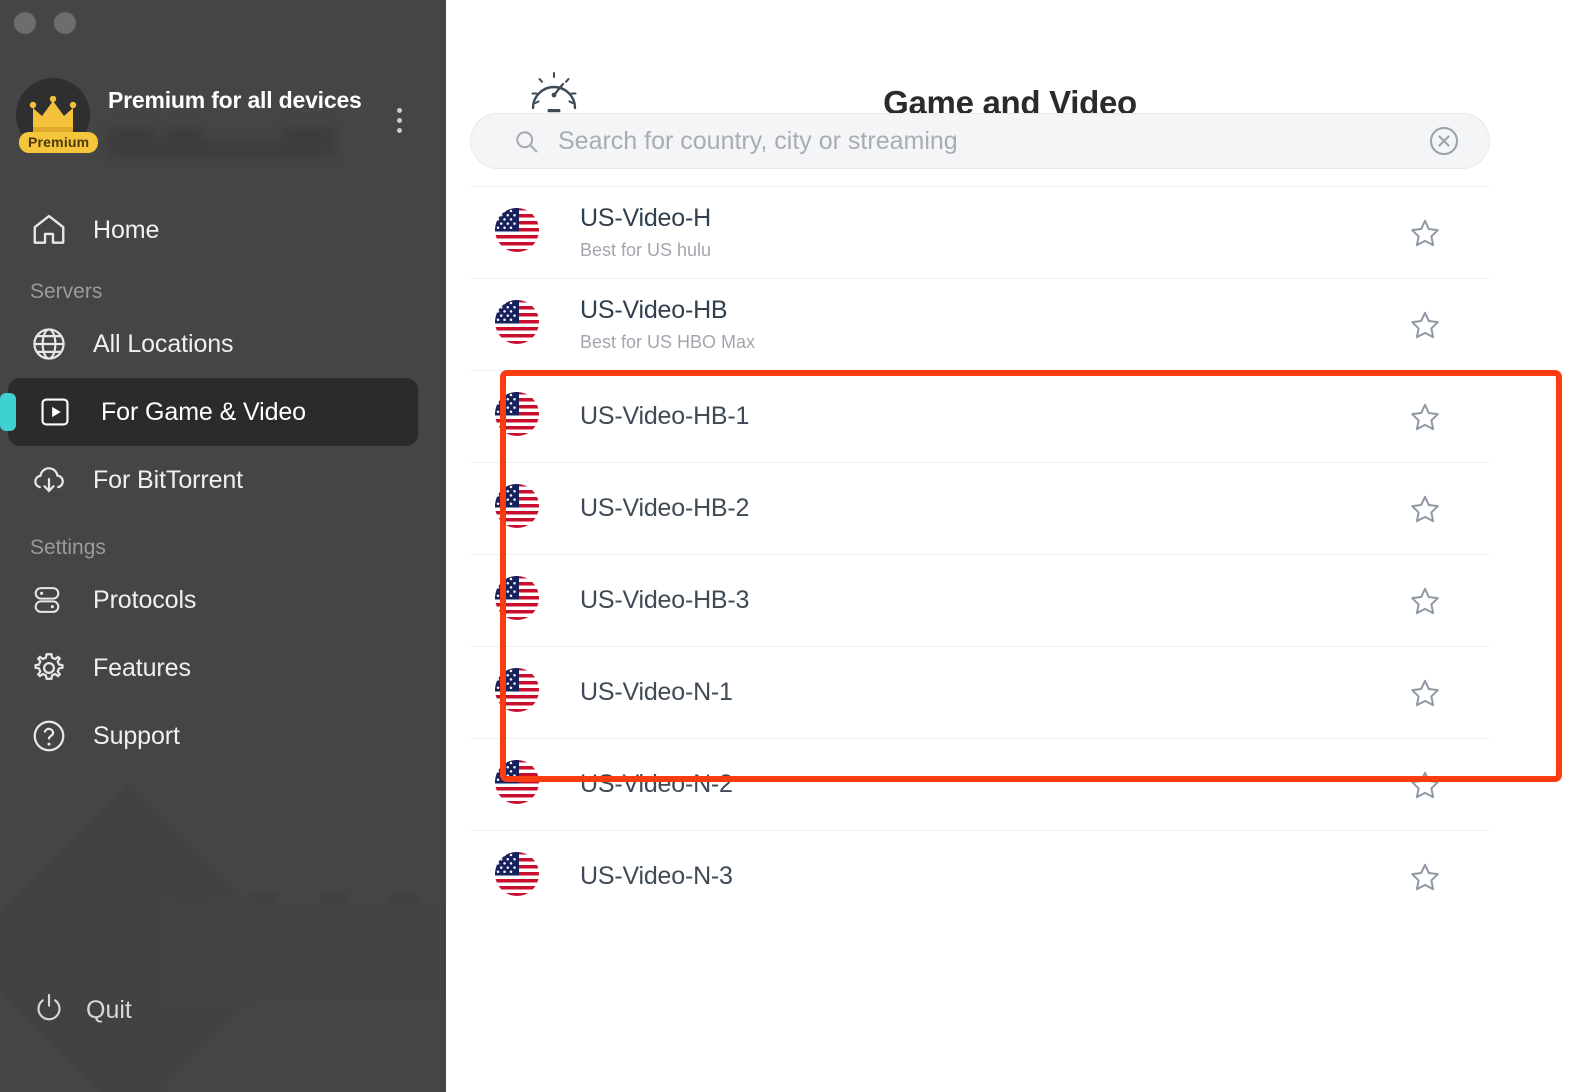 This screenshot has width=1574, height=1092. Describe the element at coordinates (49, 1010) in the screenshot. I see `power-icon` at that location.